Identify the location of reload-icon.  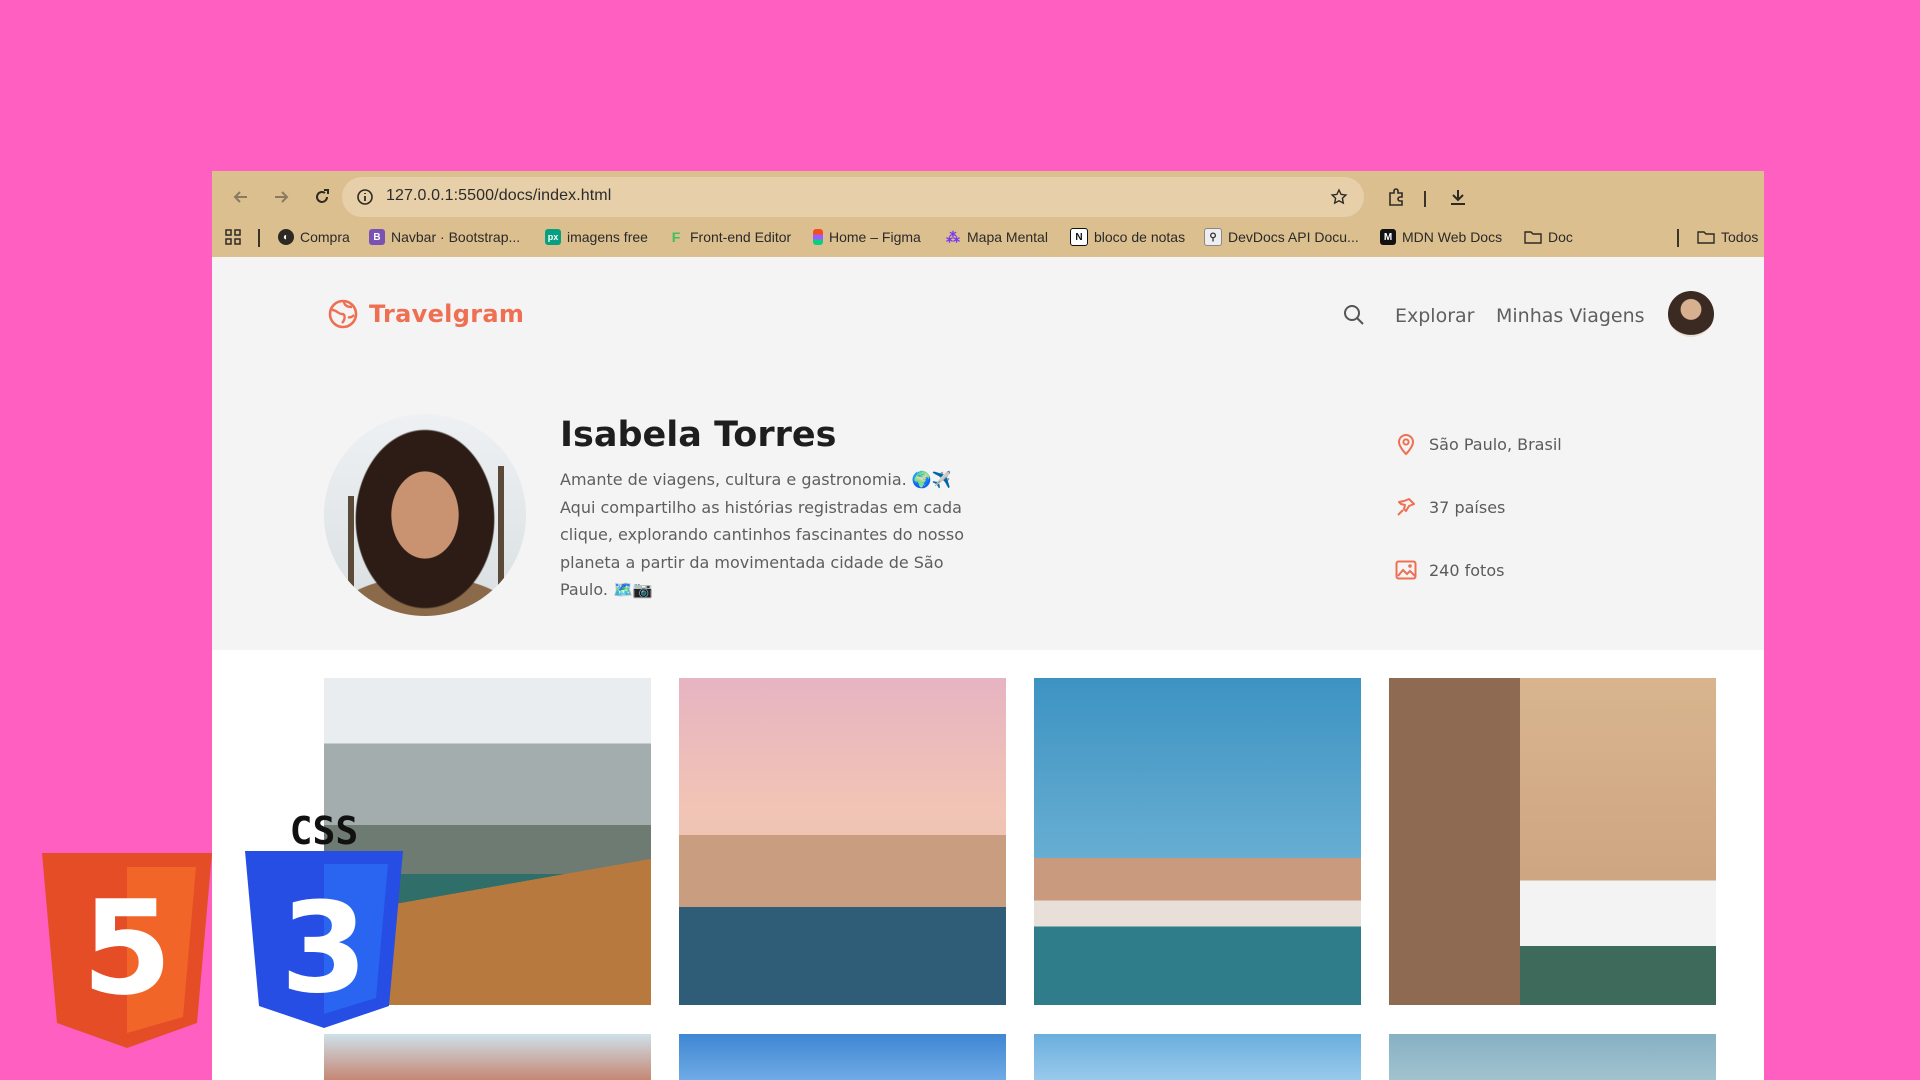
(322, 196).